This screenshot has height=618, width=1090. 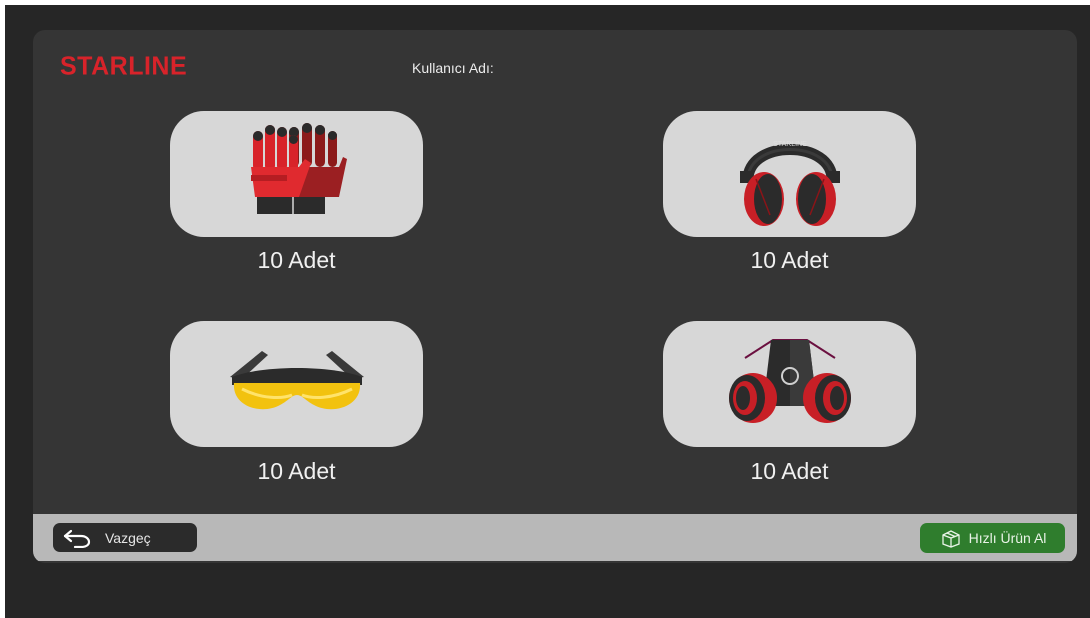 I want to click on earmuffs-icon: STARLINE, so click(x=789, y=183).